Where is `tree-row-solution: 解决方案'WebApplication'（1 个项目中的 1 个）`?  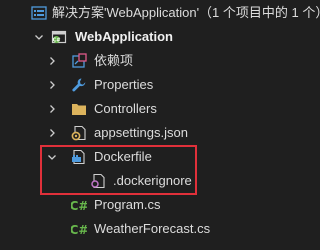 tree-row-solution: 解决方案'WebApplication'（1 个项目中的 1 个） is located at coordinates (160, 13).